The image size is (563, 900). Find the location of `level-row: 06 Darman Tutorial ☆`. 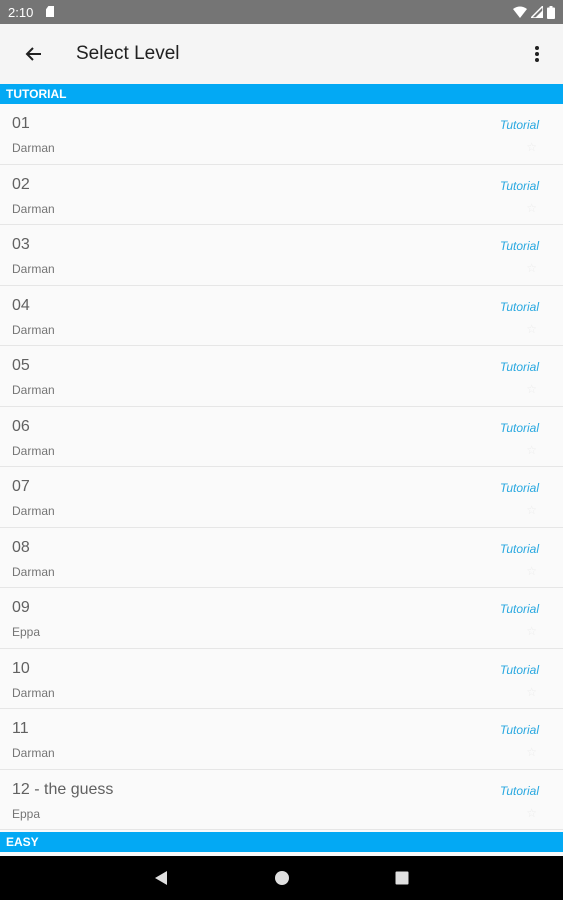

level-row: 06 Darman Tutorial ☆ is located at coordinates (281, 436).